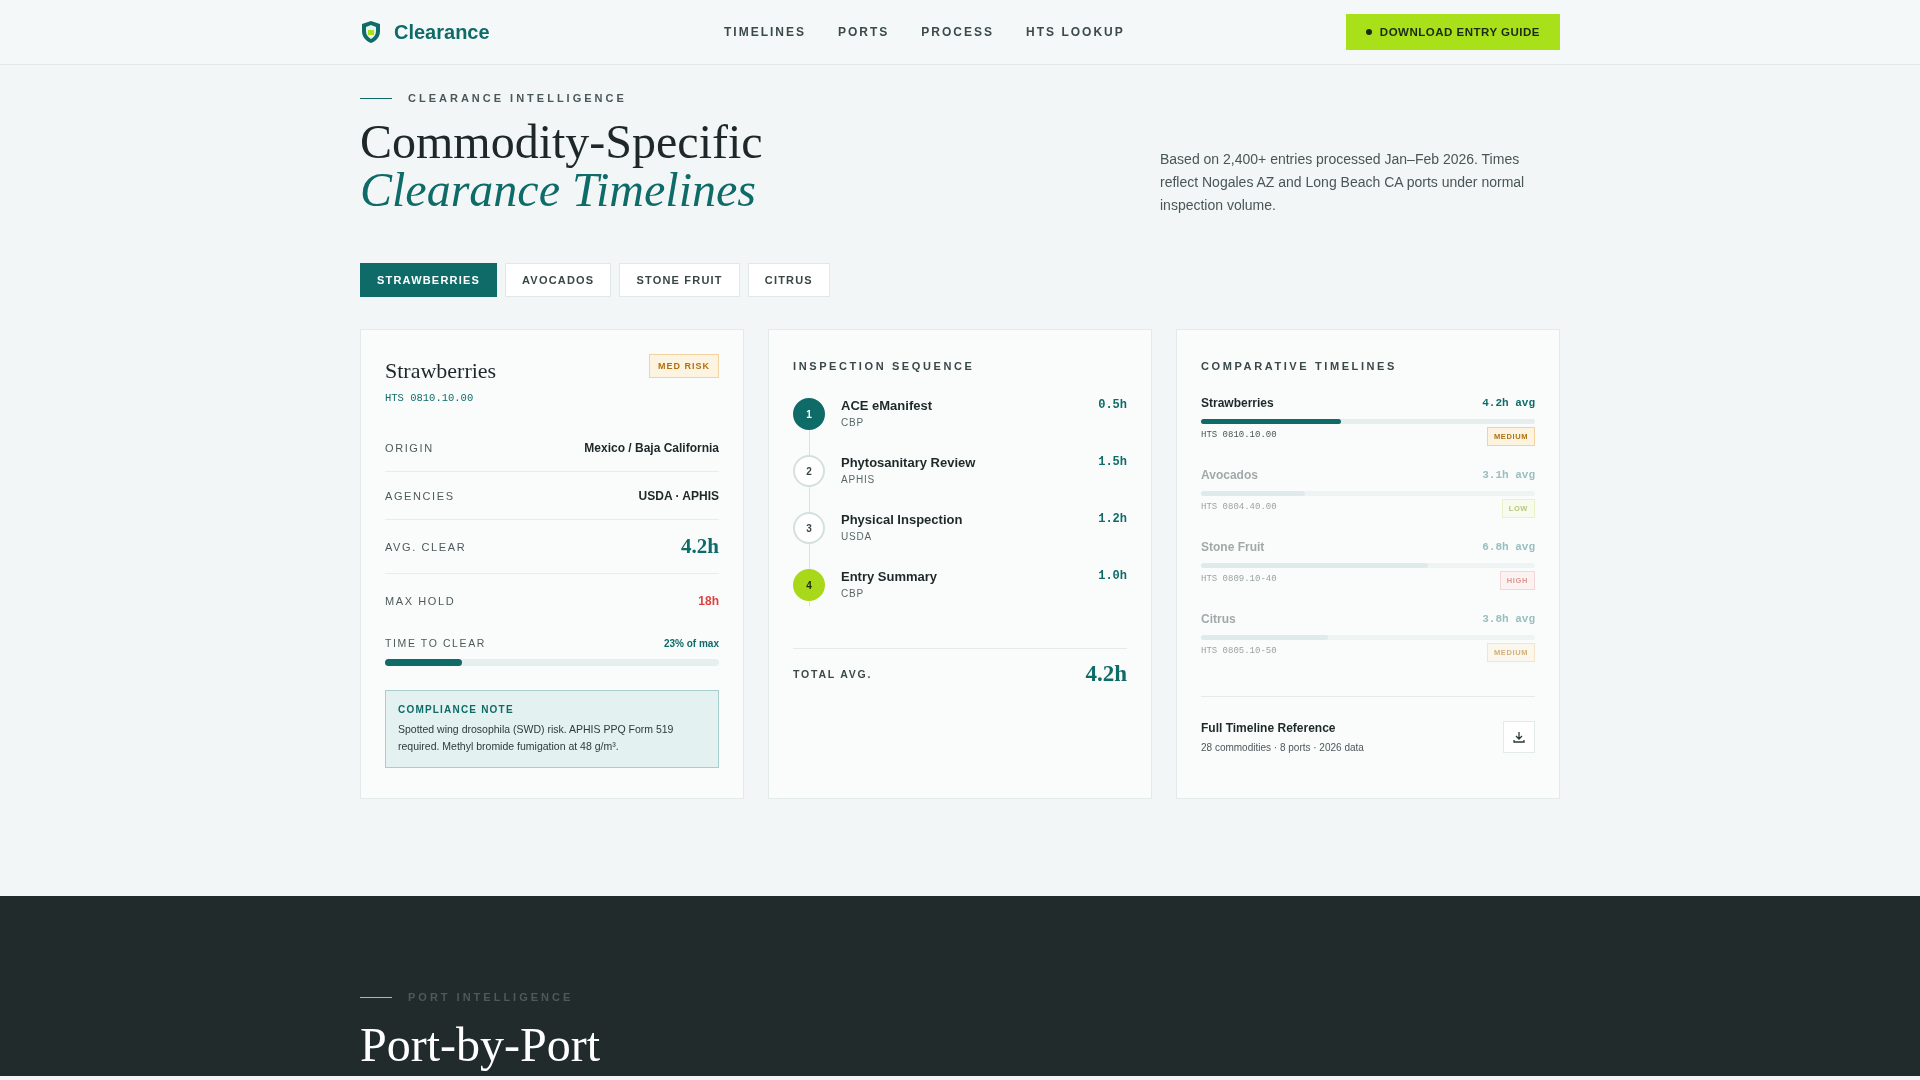  Describe the element at coordinates (1508, 619) in the screenshot. I see `average-time: 3.8h avg` at that location.